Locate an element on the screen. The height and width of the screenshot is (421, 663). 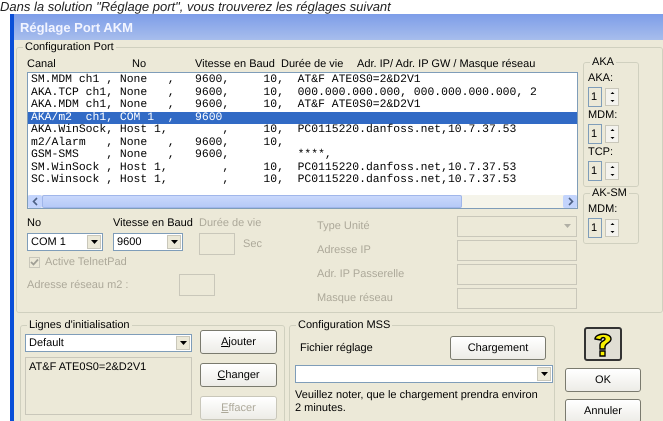
field-label: Vitesse en Baud is located at coordinates (153, 223).